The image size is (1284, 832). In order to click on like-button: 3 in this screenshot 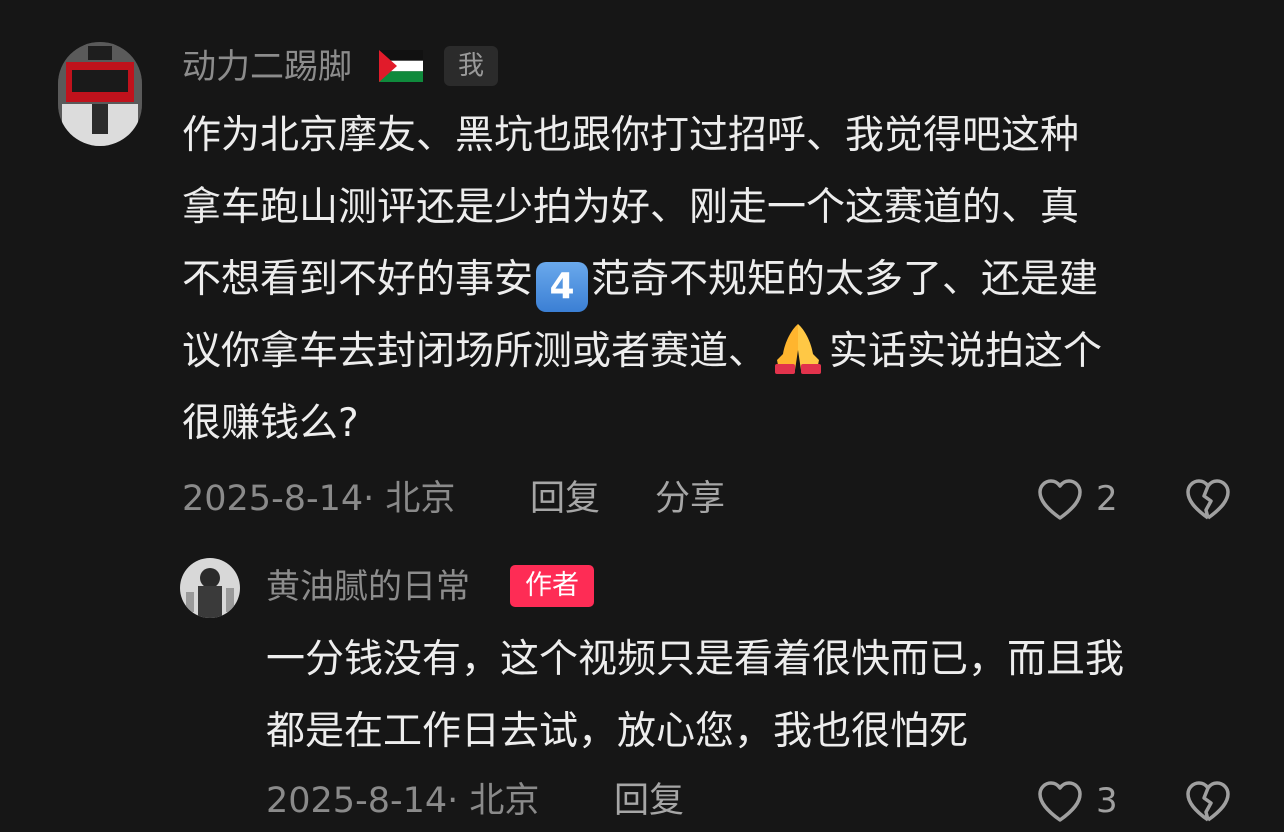, I will do `click(1081, 803)`.